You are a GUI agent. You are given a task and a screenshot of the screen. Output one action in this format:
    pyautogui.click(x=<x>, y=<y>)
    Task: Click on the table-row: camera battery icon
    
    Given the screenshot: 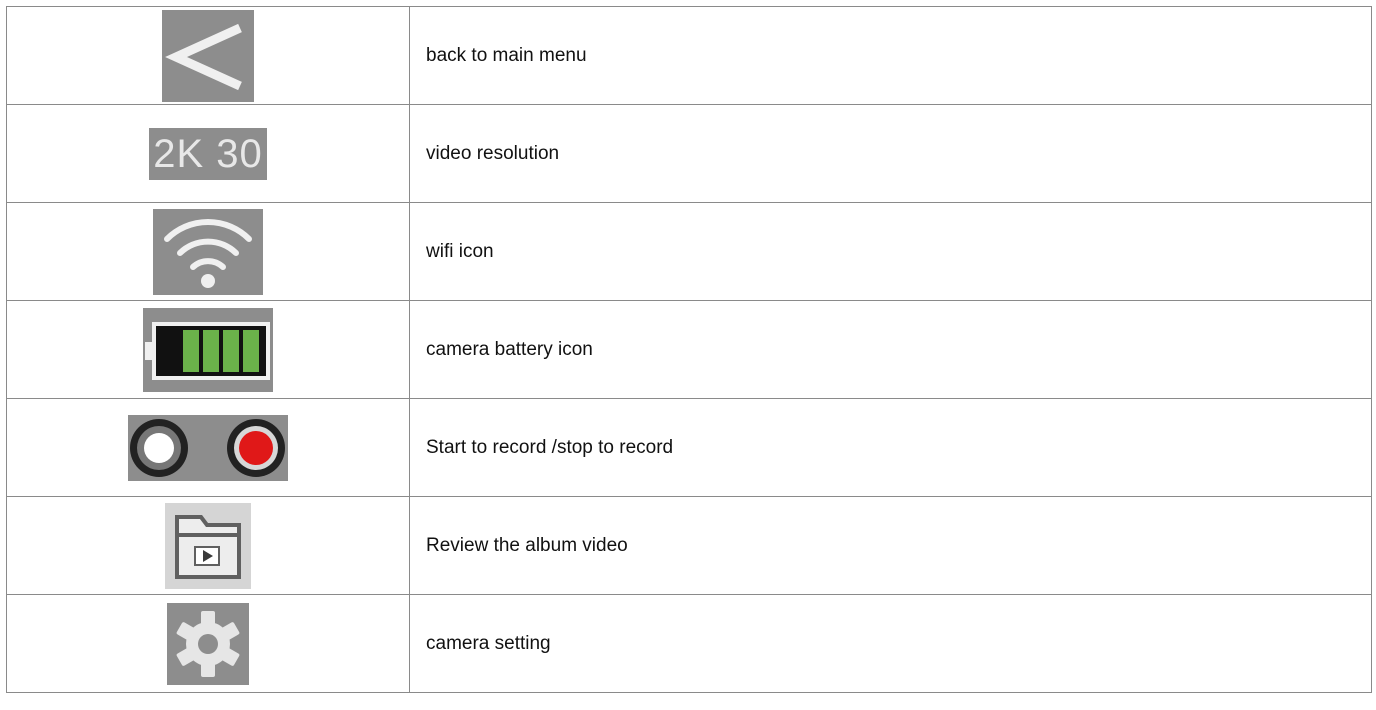 What is the action you would take?
    pyautogui.click(x=689, y=349)
    